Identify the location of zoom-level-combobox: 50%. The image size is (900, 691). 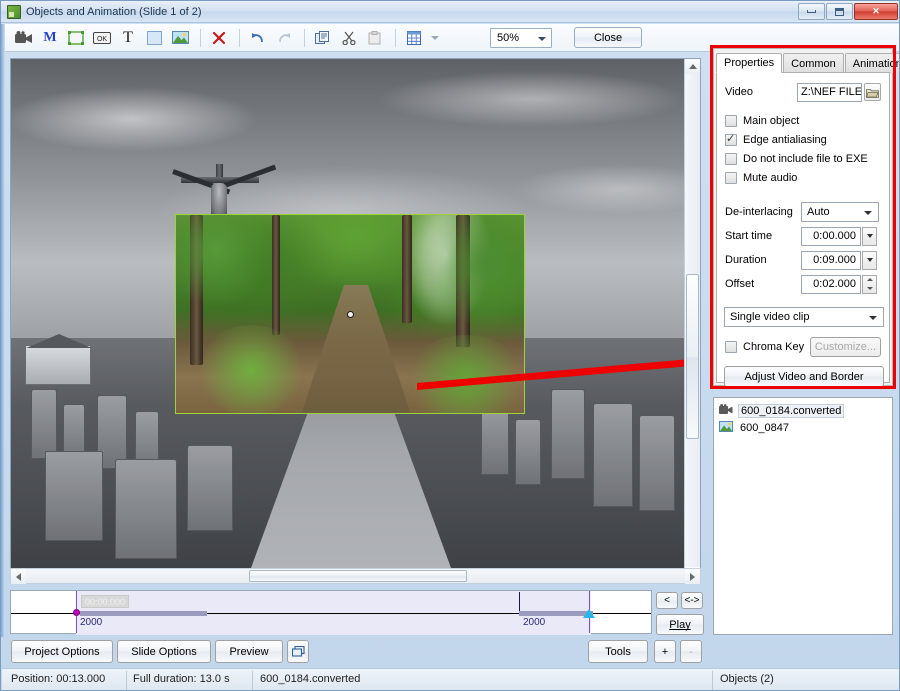
(521, 37).